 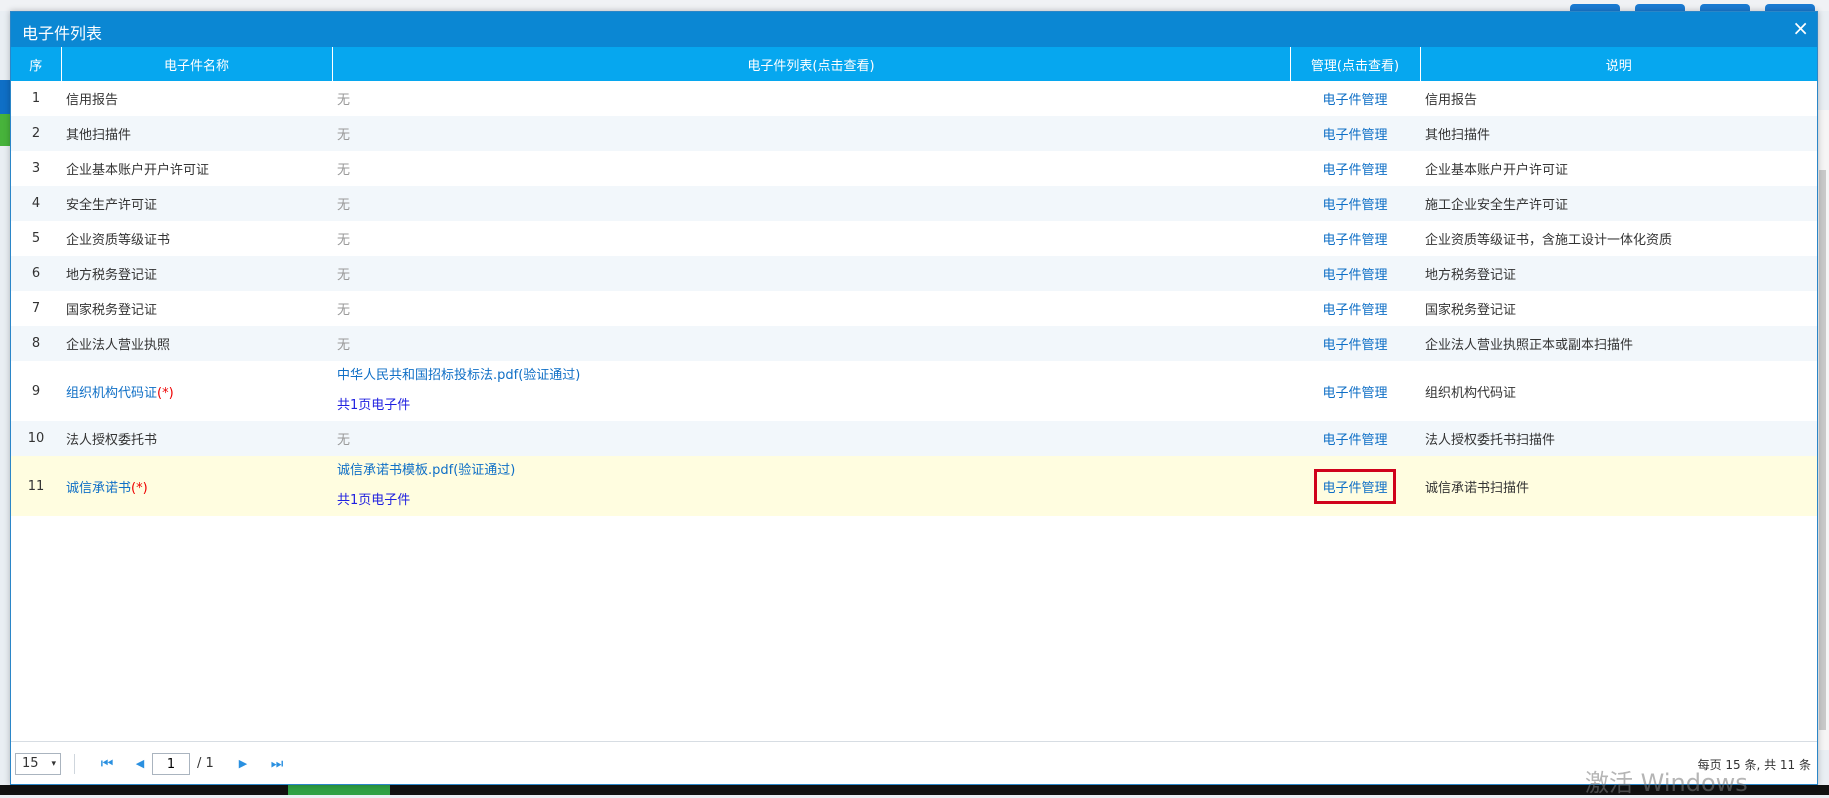 I want to click on total-pages: / 1, so click(x=205, y=763).